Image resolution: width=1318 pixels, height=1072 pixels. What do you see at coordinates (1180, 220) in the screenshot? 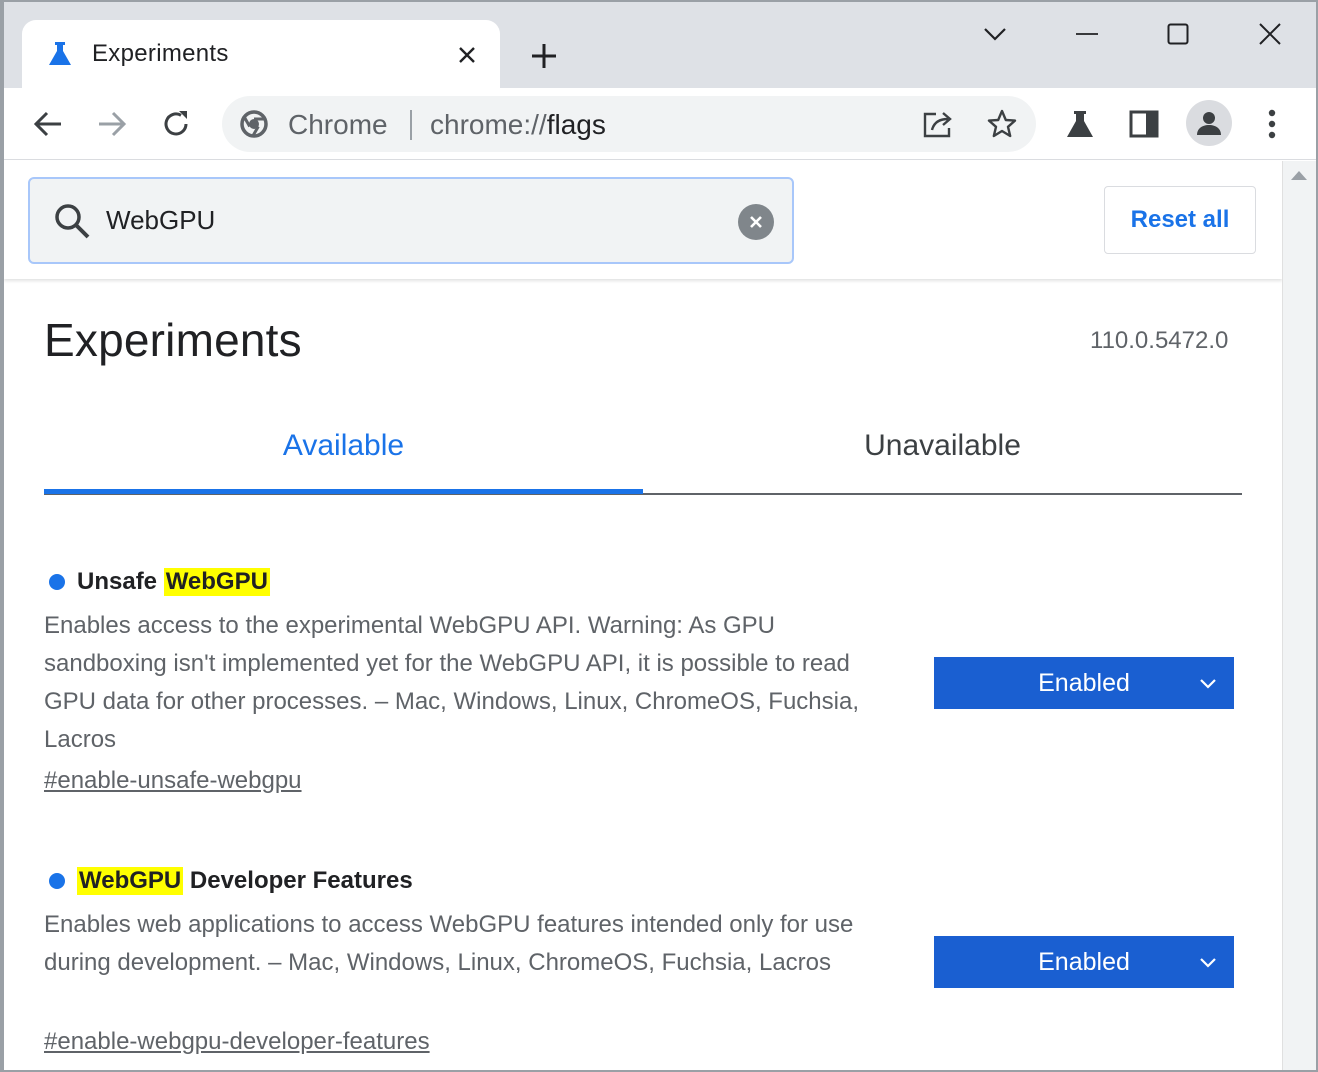
I see `reset-all-button: Reset all` at bounding box center [1180, 220].